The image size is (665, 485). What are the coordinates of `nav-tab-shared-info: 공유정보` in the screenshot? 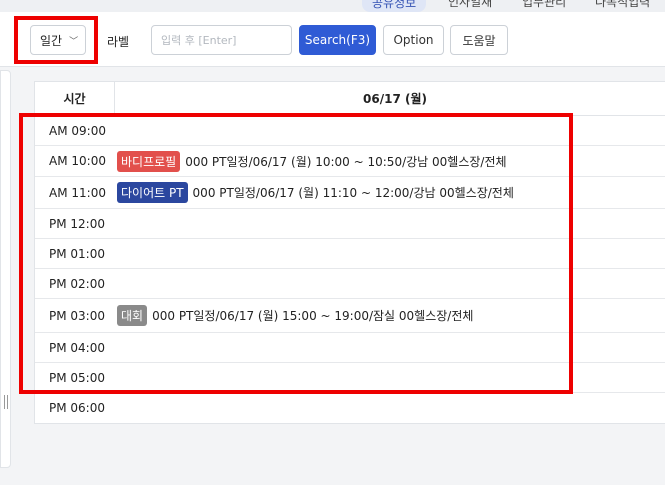 It's located at (394, 6).